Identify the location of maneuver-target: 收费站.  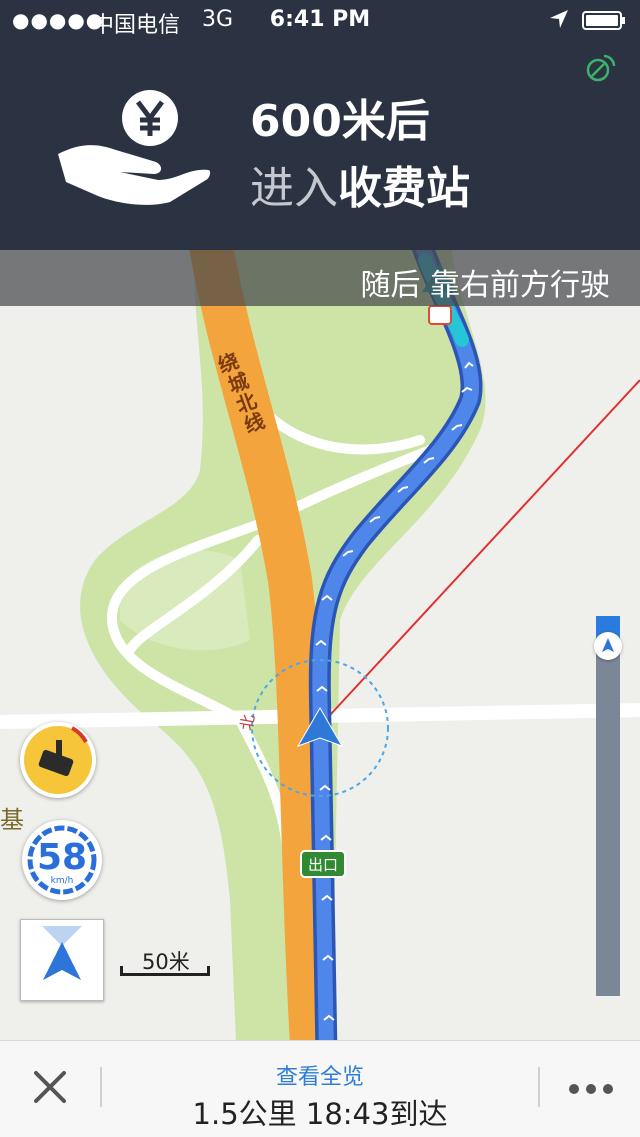
(404, 188).